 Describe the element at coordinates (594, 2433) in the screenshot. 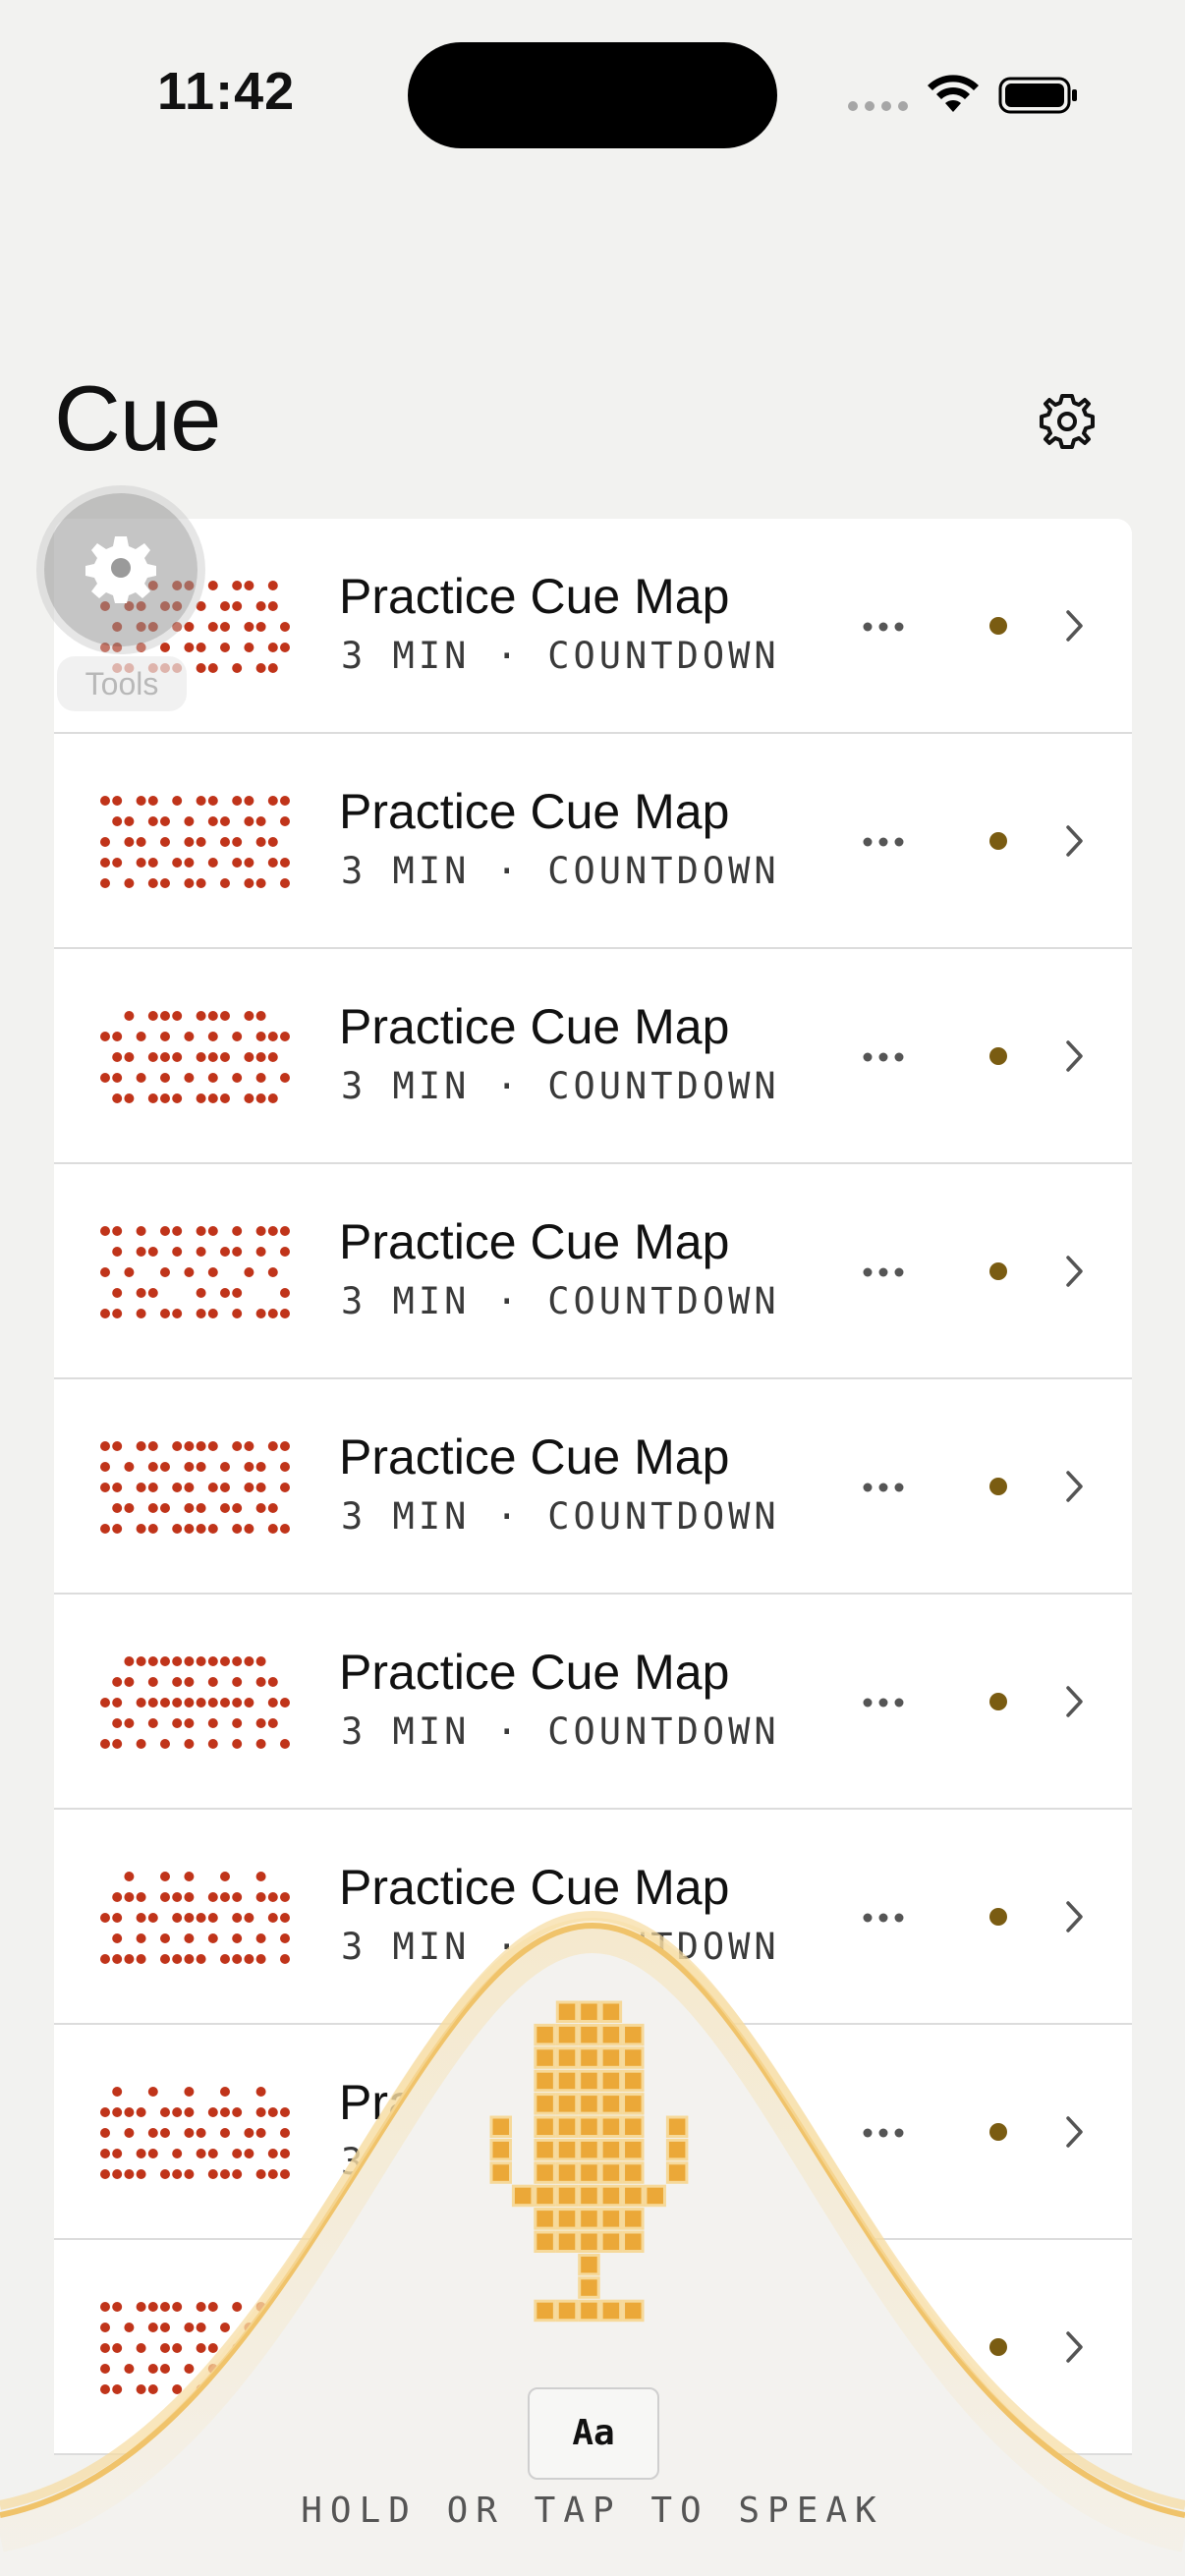

I see `text-input-toggle-button: Aa` at that location.